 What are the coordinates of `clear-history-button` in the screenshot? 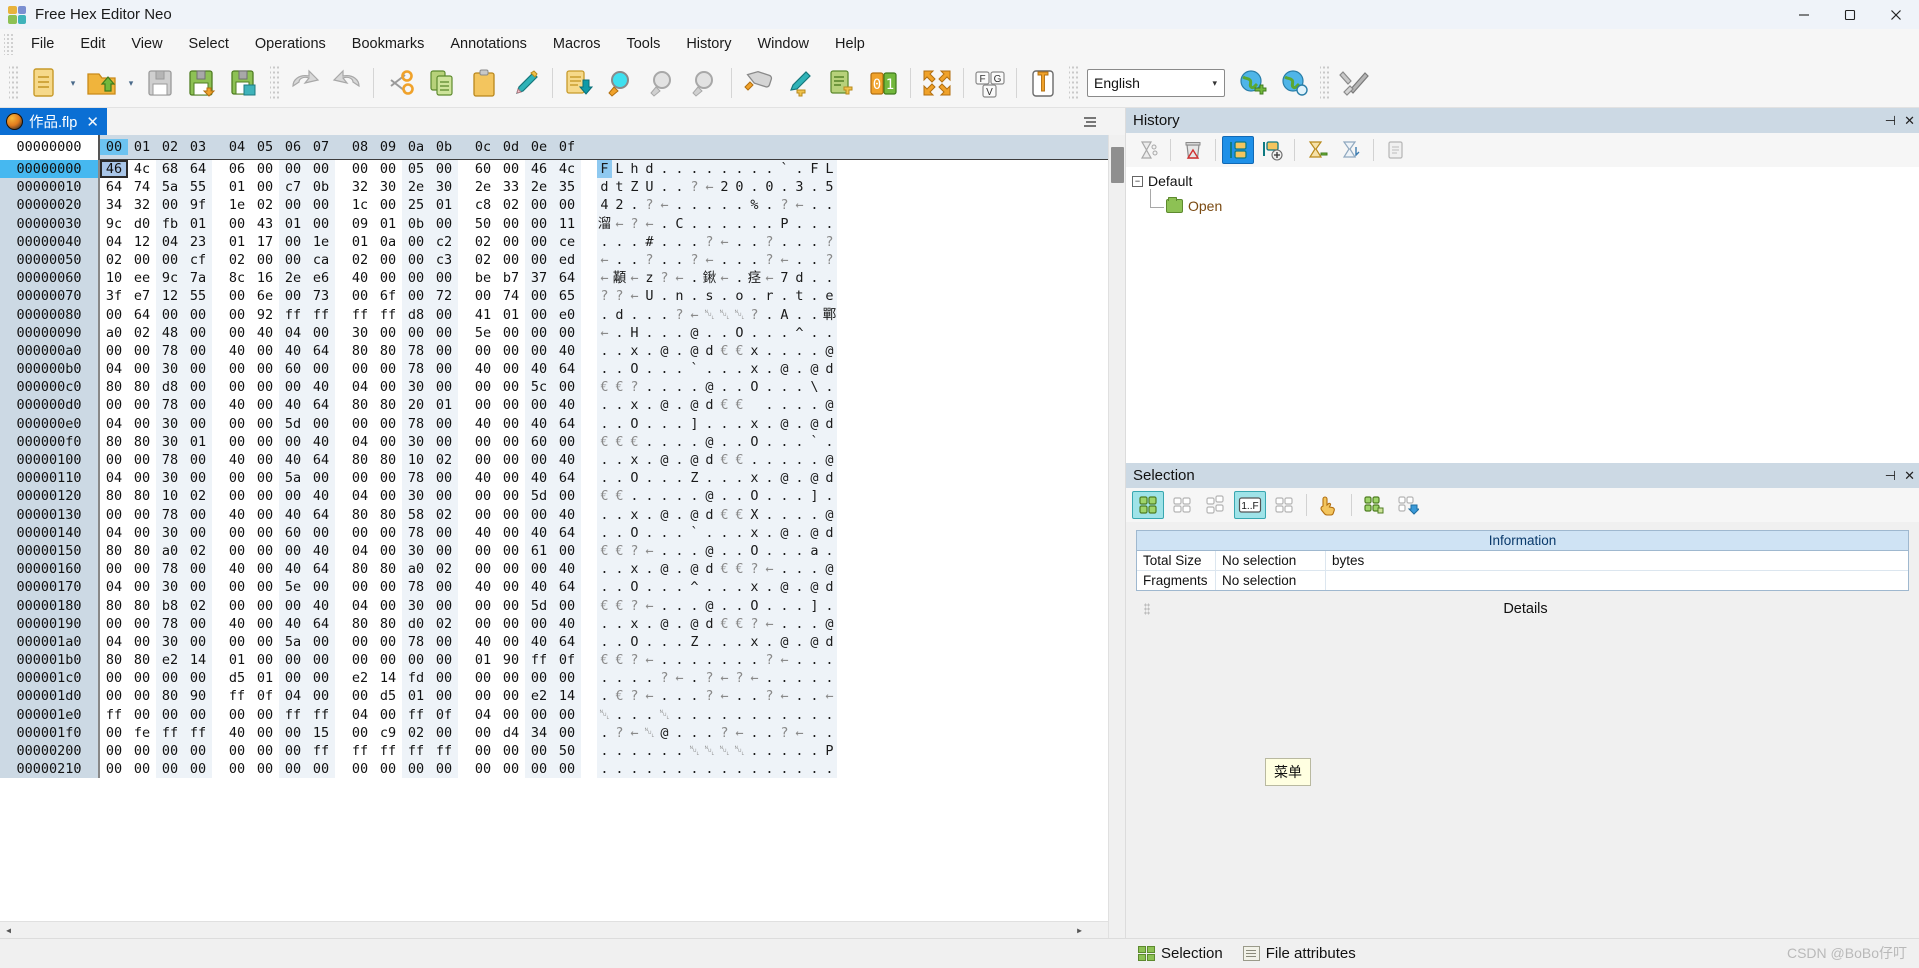 It's located at (1193, 150).